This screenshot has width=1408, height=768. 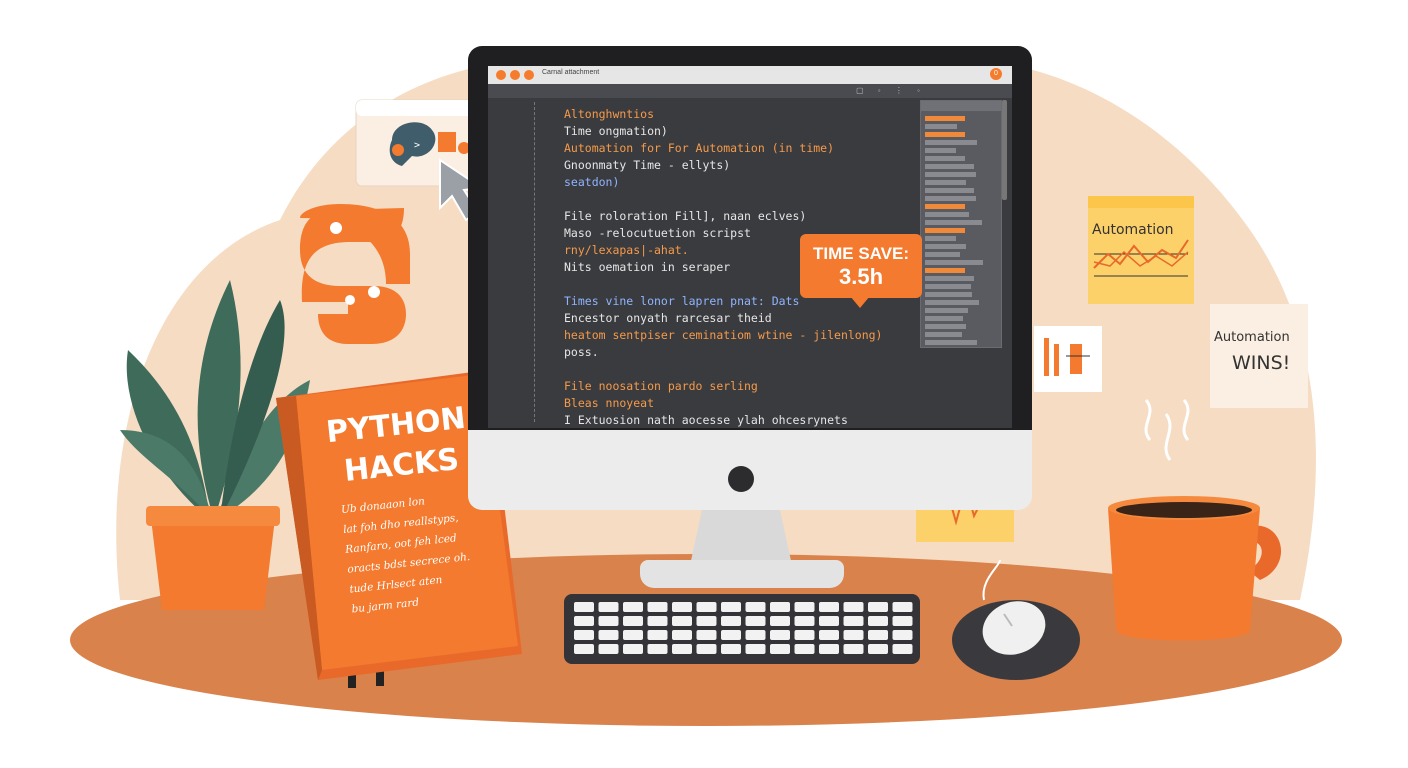 What do you see at coordinates (535, 262) in the screenshot?
I see `editor-gutter` at bounding box center [535, 262].